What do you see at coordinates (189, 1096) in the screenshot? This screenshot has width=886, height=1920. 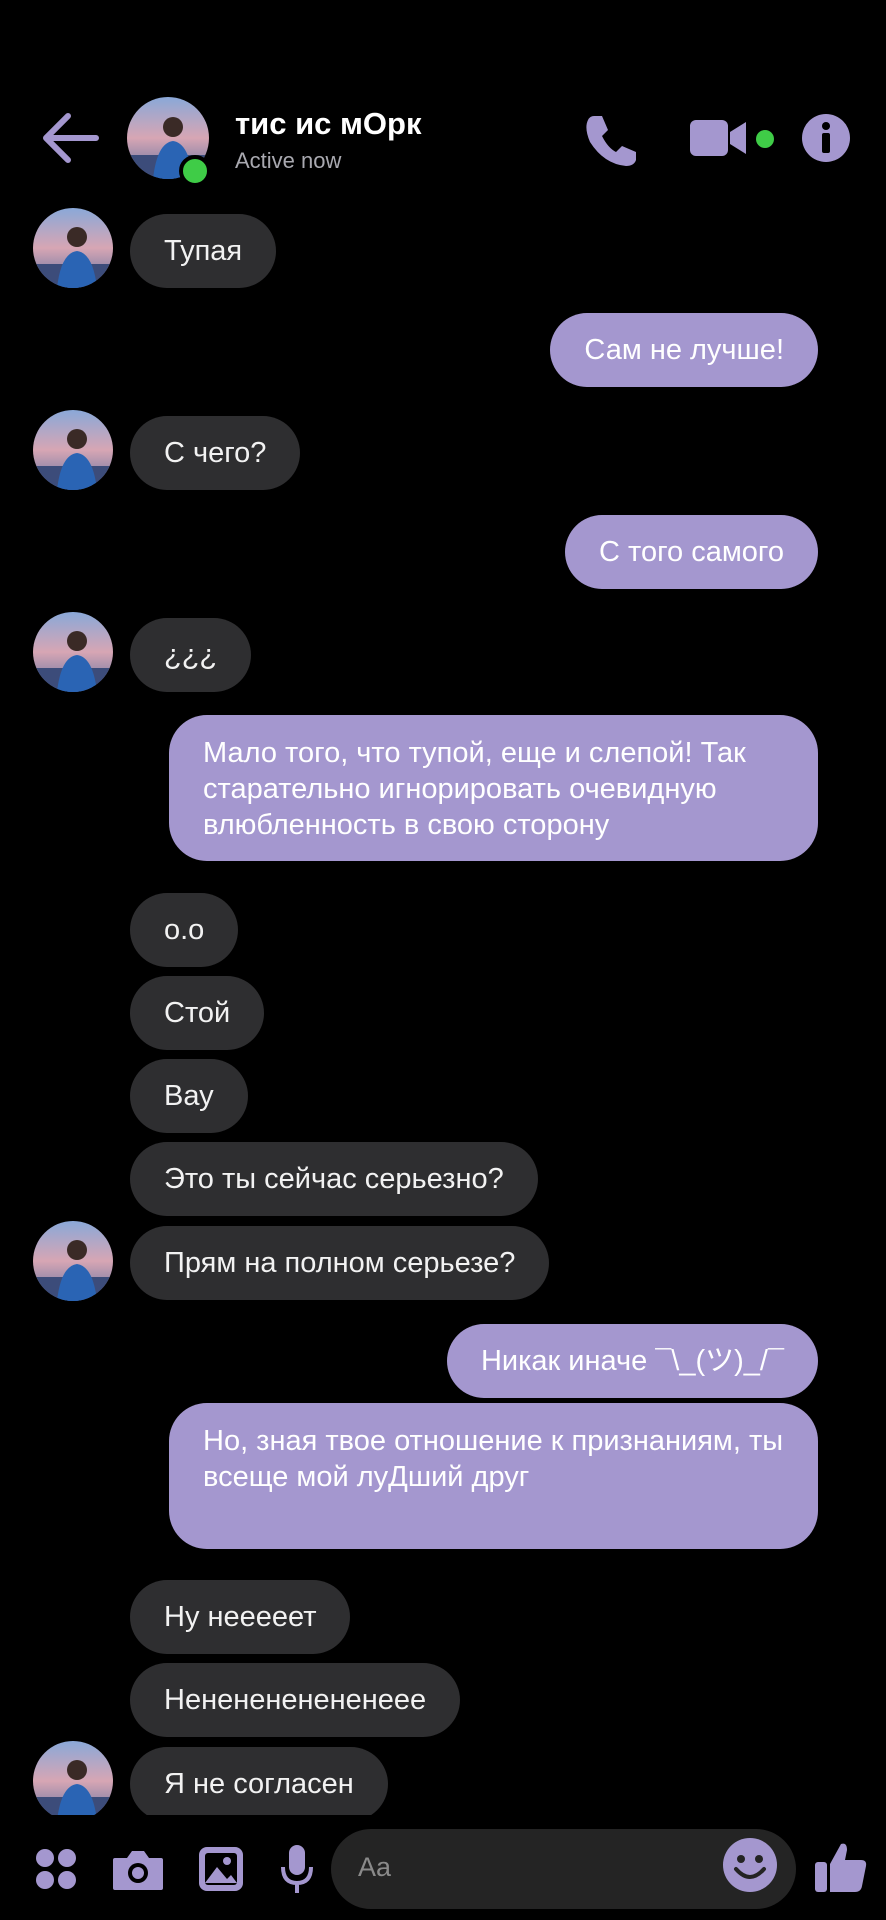 I see `incoming-message: Вау` at bounding box center [189, 1096].